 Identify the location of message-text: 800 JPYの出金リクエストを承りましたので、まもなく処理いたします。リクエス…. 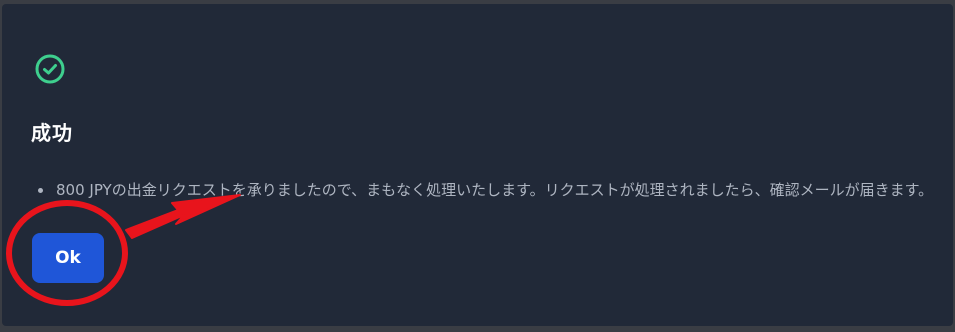
(495, 190).